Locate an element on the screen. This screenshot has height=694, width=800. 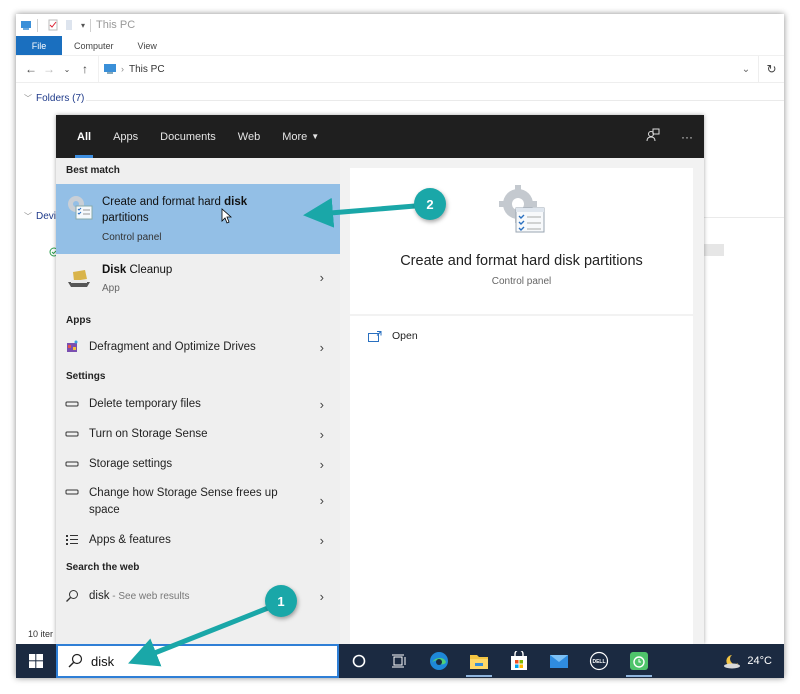
tab-documents: Documents is located at coordinates (188, 136).